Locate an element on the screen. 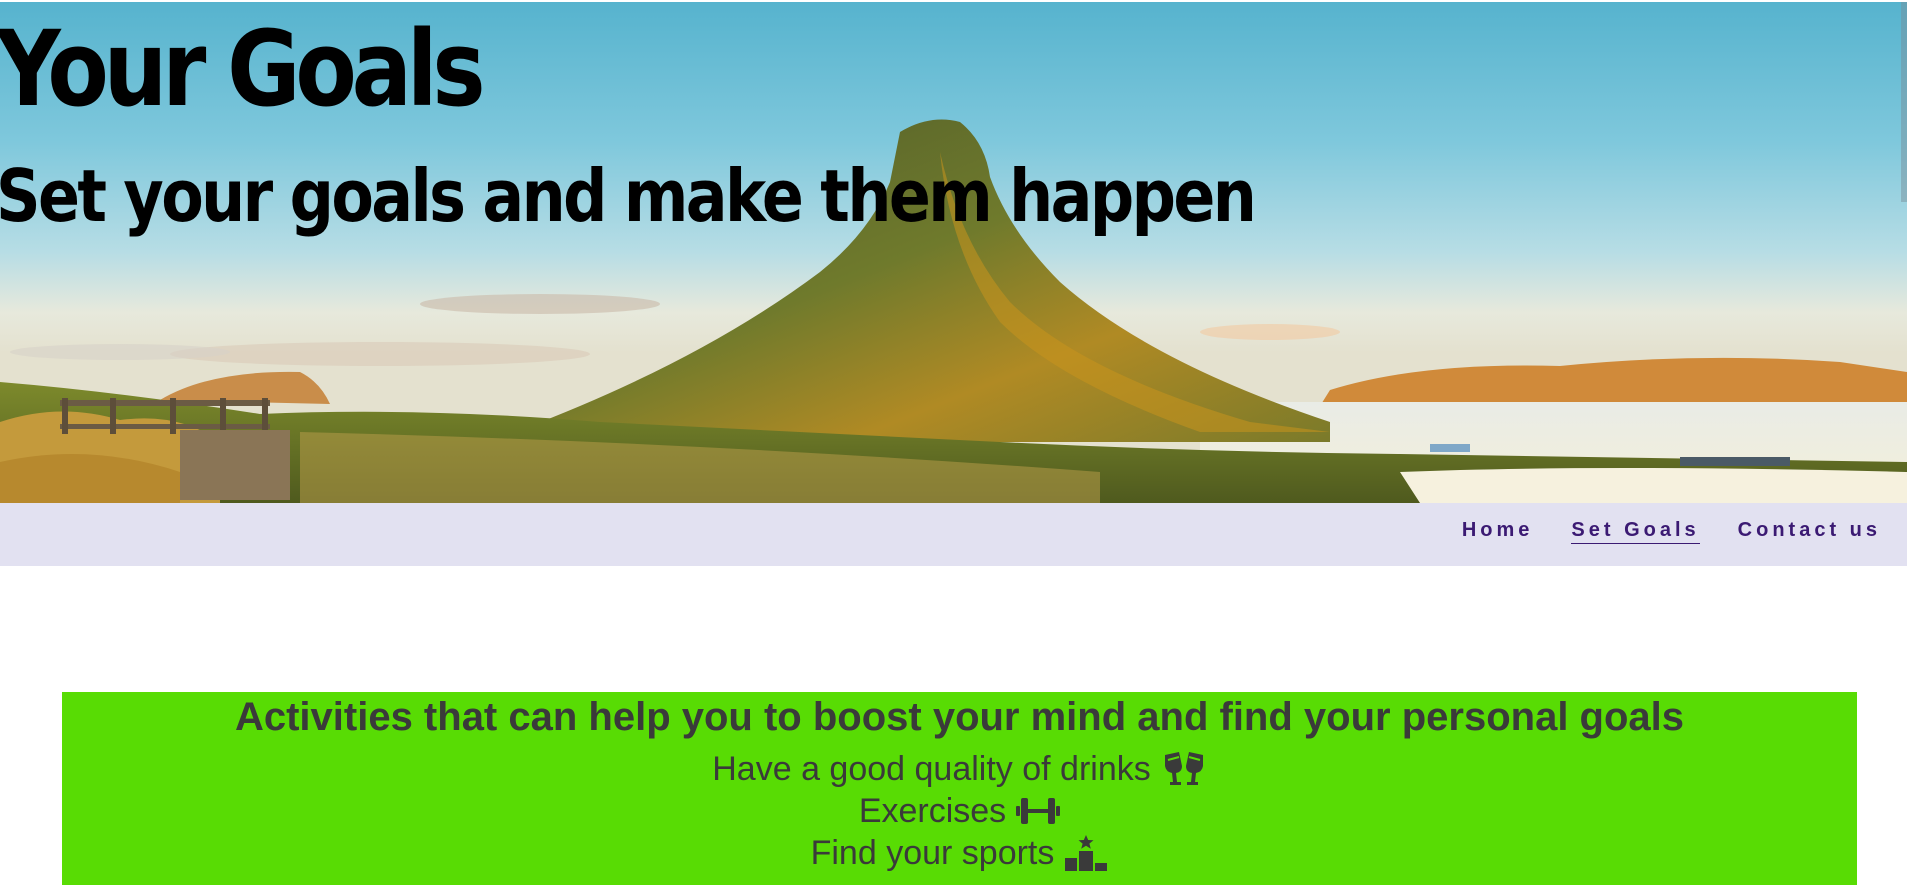 Image resolution: width=1907 pixels, height=885 pixels. nav-item-set-goals: Set Goals is located at coordinates (1635, 531).